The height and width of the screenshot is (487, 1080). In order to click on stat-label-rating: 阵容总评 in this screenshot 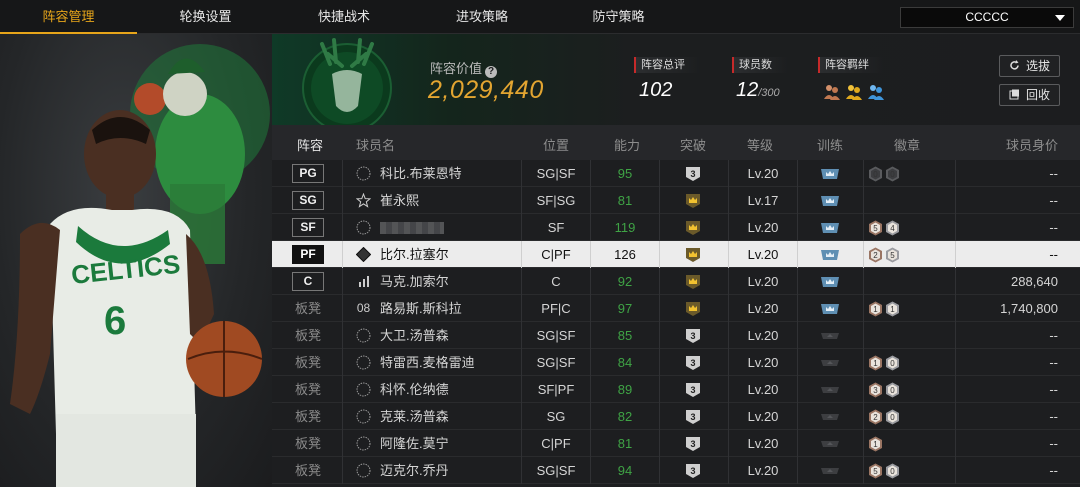, I will do `click(667, 65)`.